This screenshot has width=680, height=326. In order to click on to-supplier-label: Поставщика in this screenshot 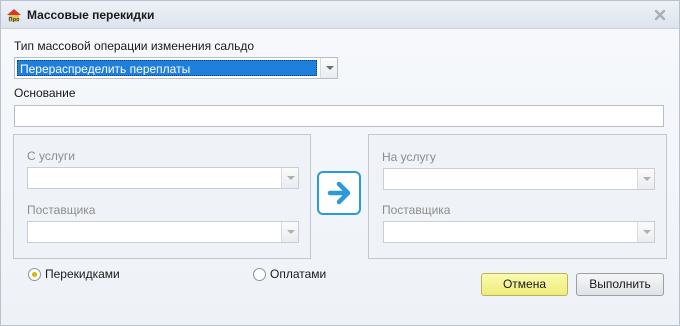, I will do `click(416, 210)`.